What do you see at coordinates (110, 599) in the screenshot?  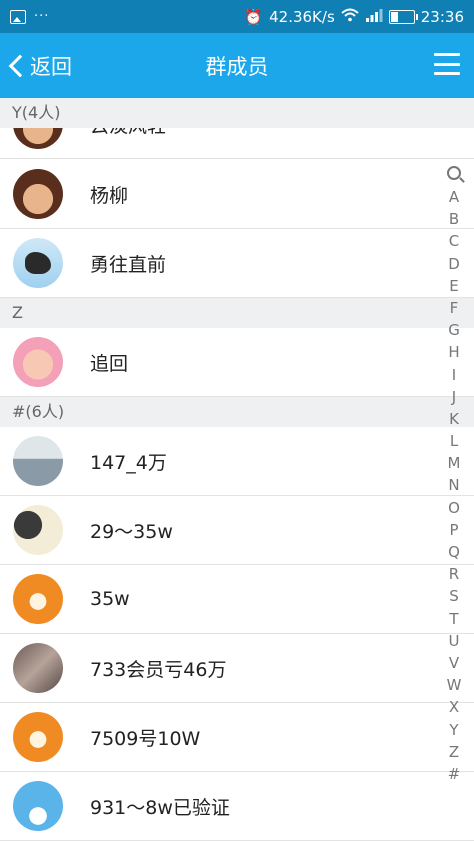 I see `member-name: 35w` at bounding box center [110, 599].